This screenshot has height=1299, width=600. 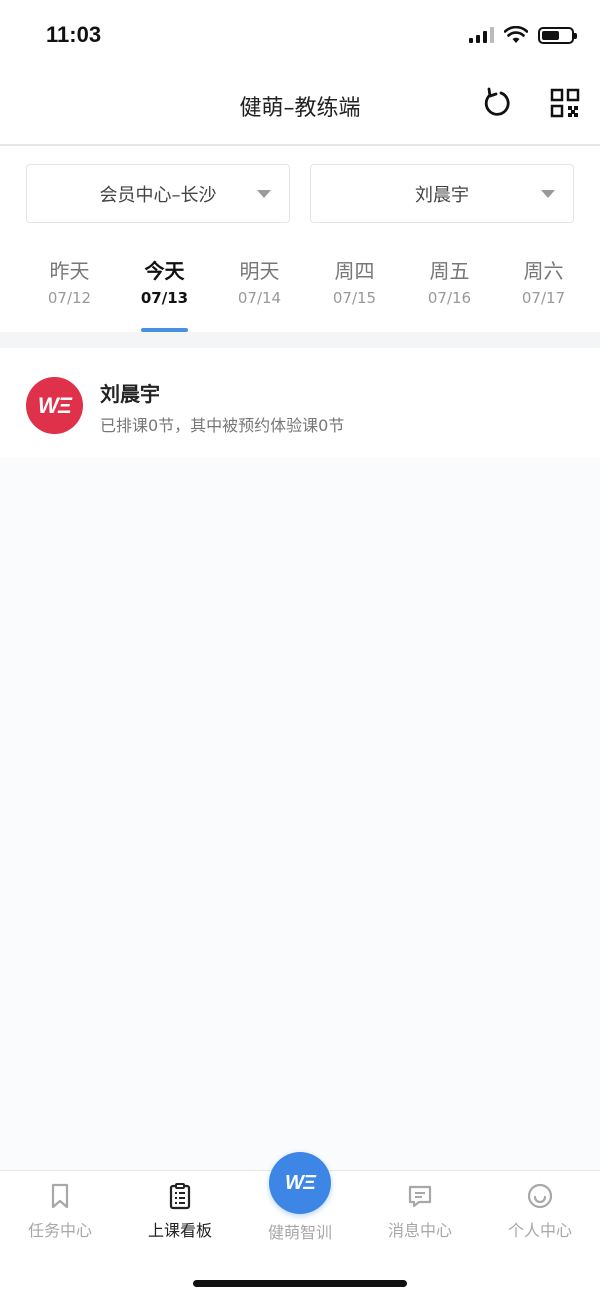 I want to click on day-tab-date: 07/16, so click(x=449, y=298).